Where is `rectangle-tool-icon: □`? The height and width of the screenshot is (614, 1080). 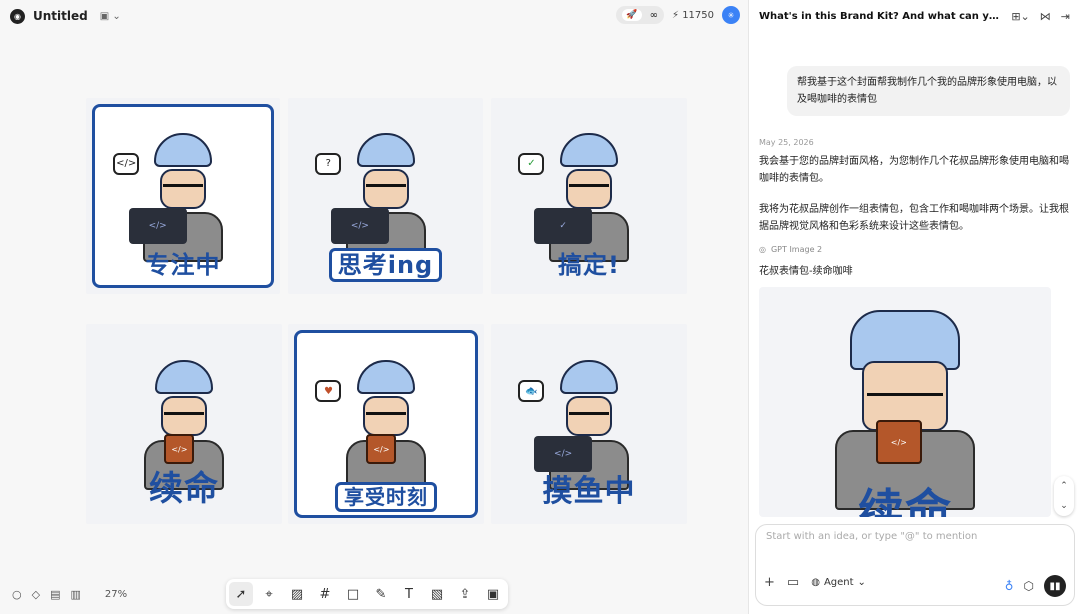
rectangle-tool-icon: □ is located at coordinates (353, 594).